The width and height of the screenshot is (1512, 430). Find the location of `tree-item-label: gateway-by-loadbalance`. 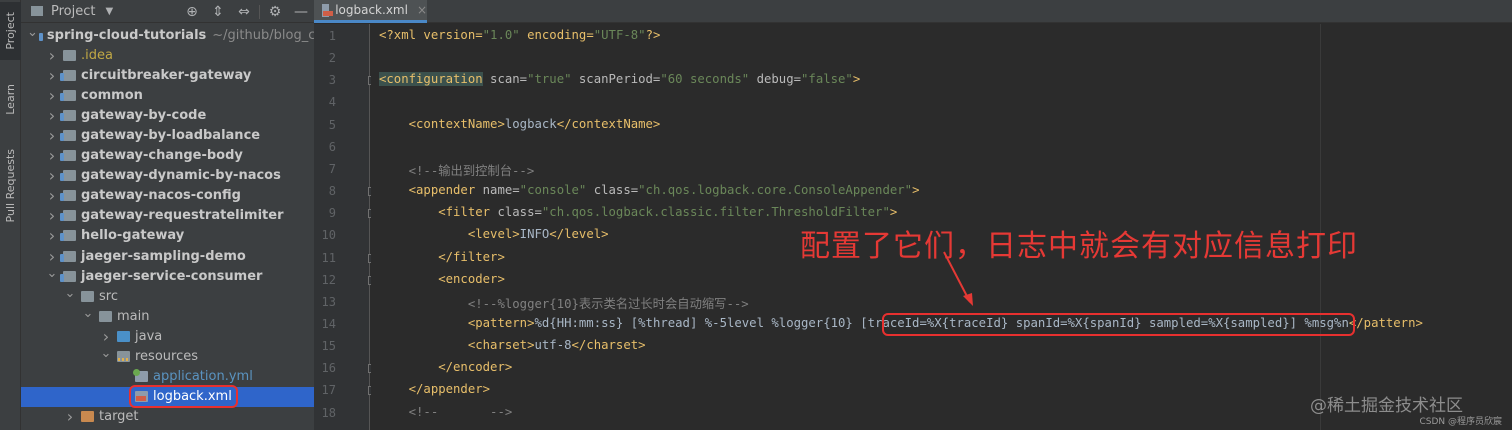

tree-item-label: gateway-by-loadbalance is located at coordinates (171, 136).